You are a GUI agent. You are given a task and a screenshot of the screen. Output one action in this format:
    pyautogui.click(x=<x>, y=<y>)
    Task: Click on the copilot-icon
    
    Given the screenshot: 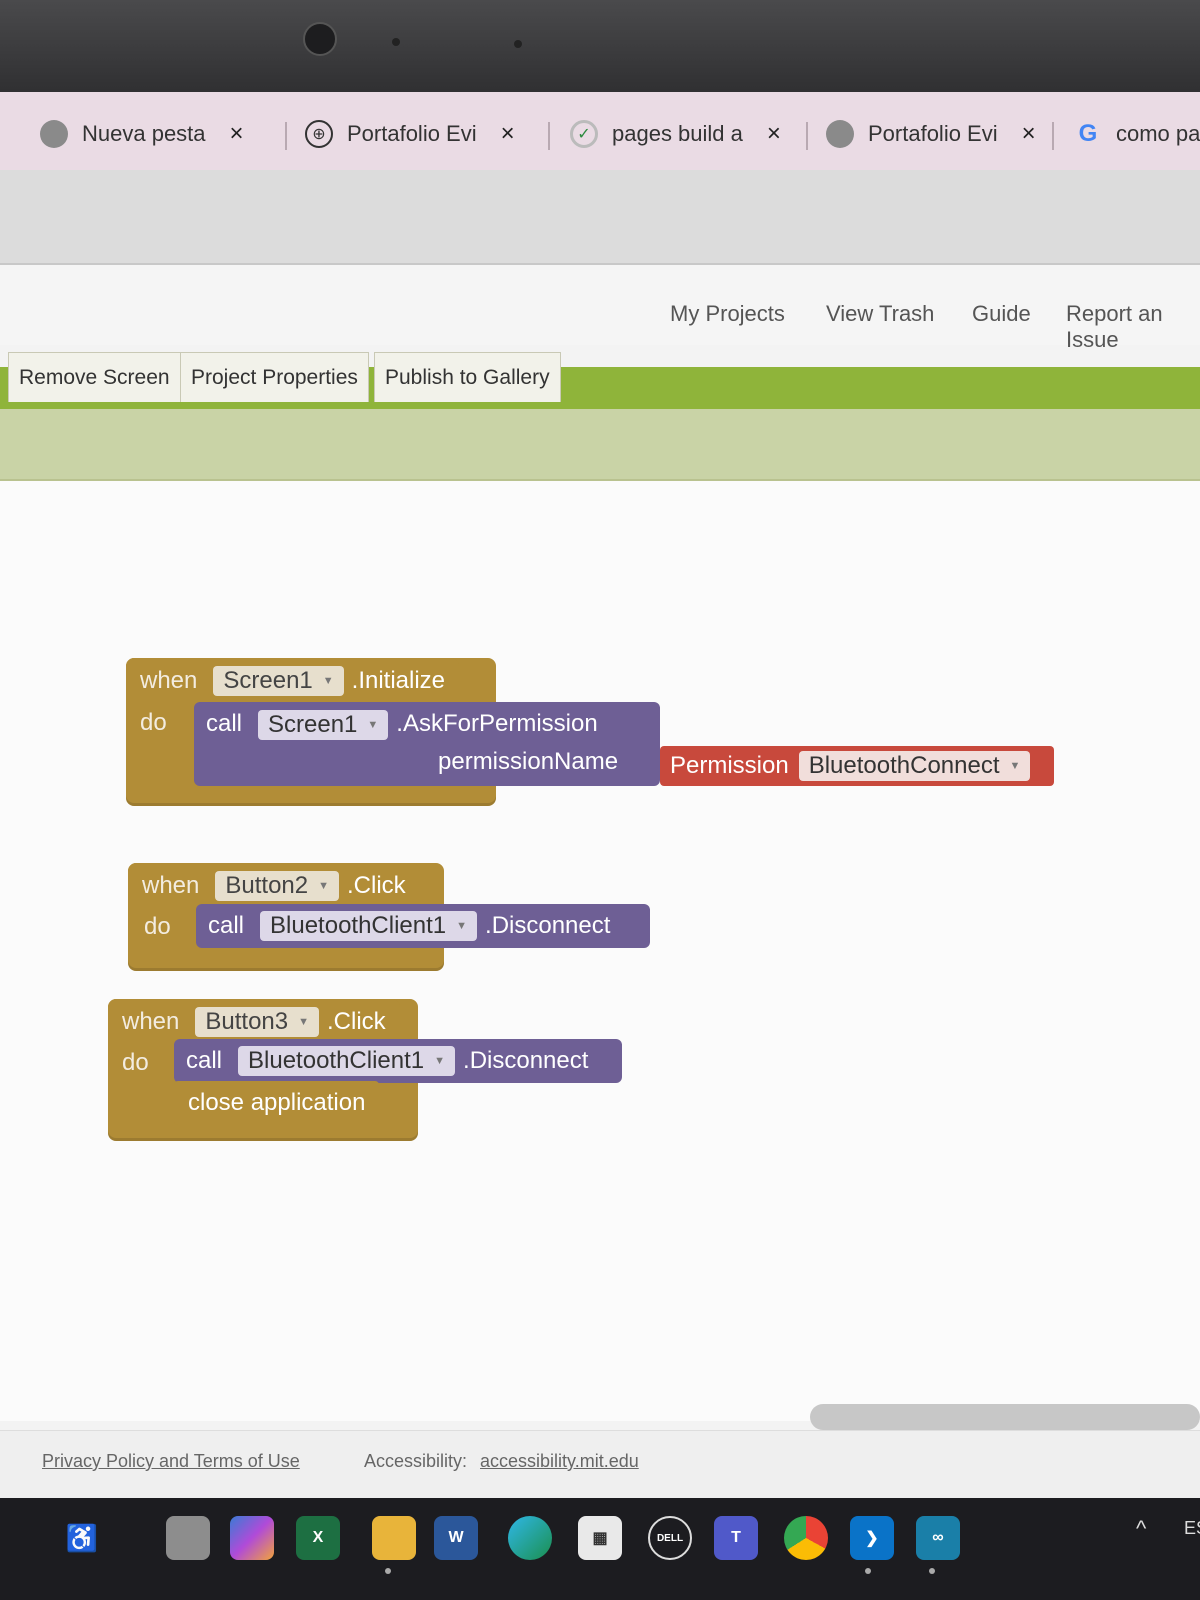 What is the action you would take?
    pyautogui.click(x=252, y=1538)
    